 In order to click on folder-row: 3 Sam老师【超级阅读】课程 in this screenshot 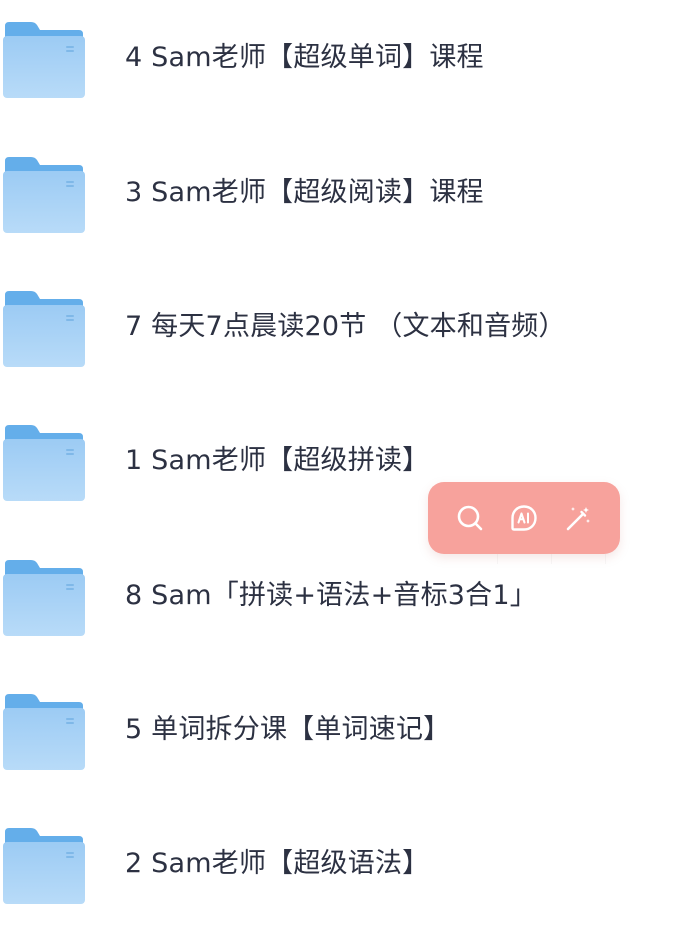, I will do `click(342, 202)`.